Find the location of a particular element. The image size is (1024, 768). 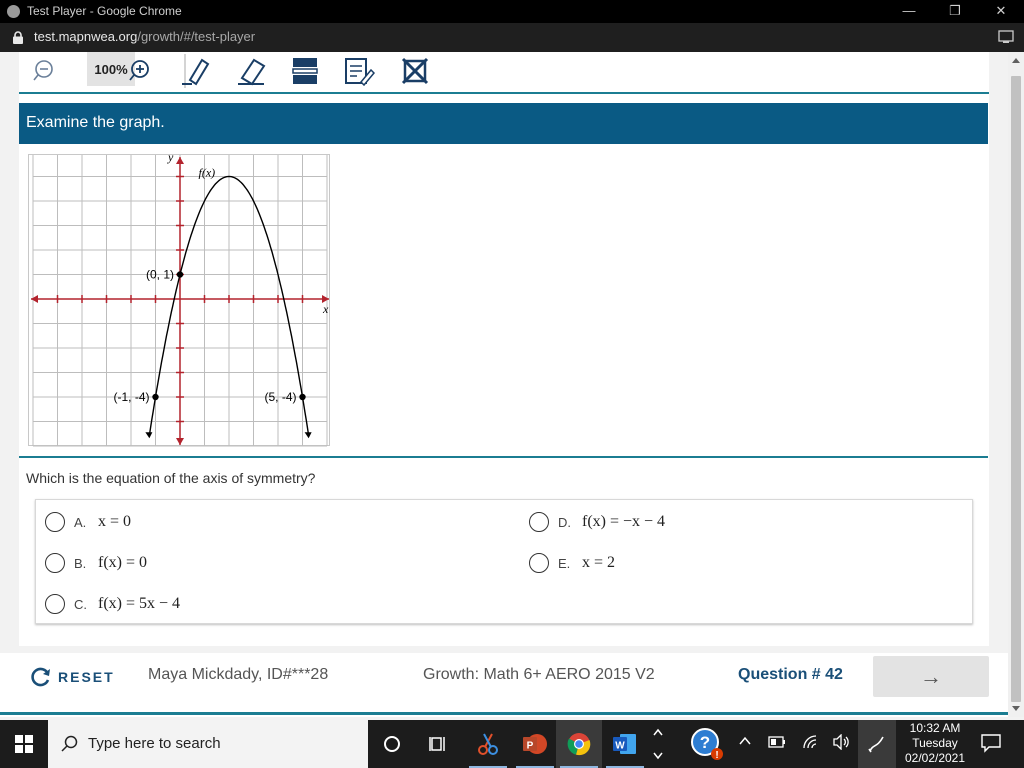

eraser-icon is located at coordinates (252, 72).